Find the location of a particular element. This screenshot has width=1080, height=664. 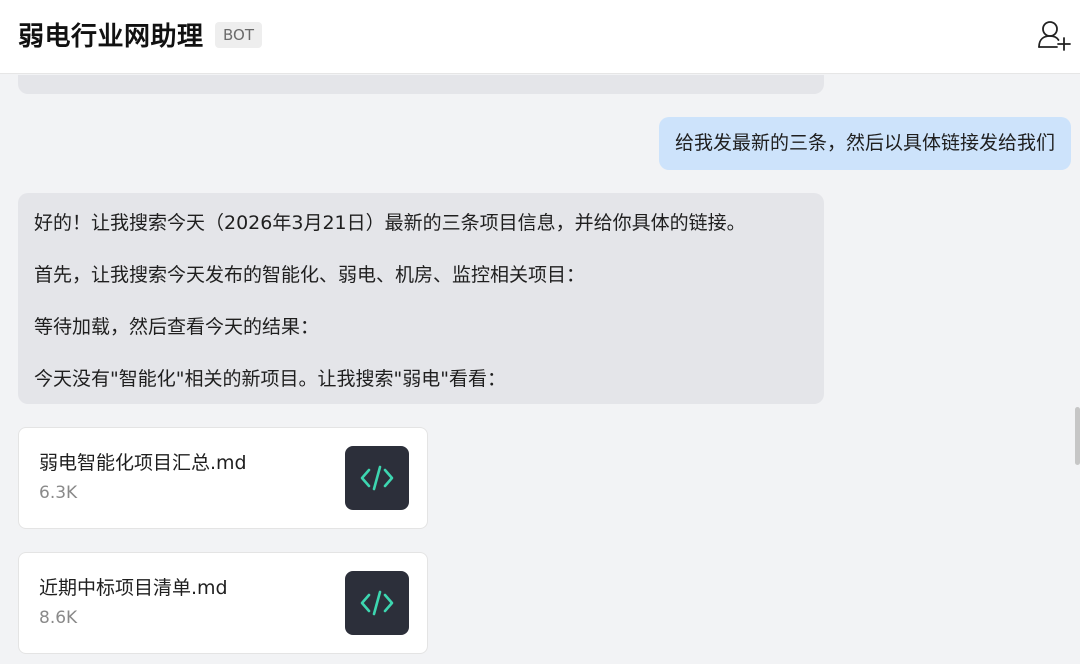

page-title: 弱电行业网助理 is located at coordinates (111, 37).